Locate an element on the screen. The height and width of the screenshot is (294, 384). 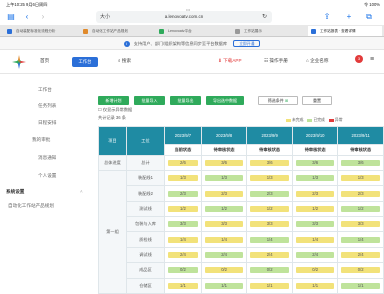
forward-icon: › is located at coordinates (43, 17).